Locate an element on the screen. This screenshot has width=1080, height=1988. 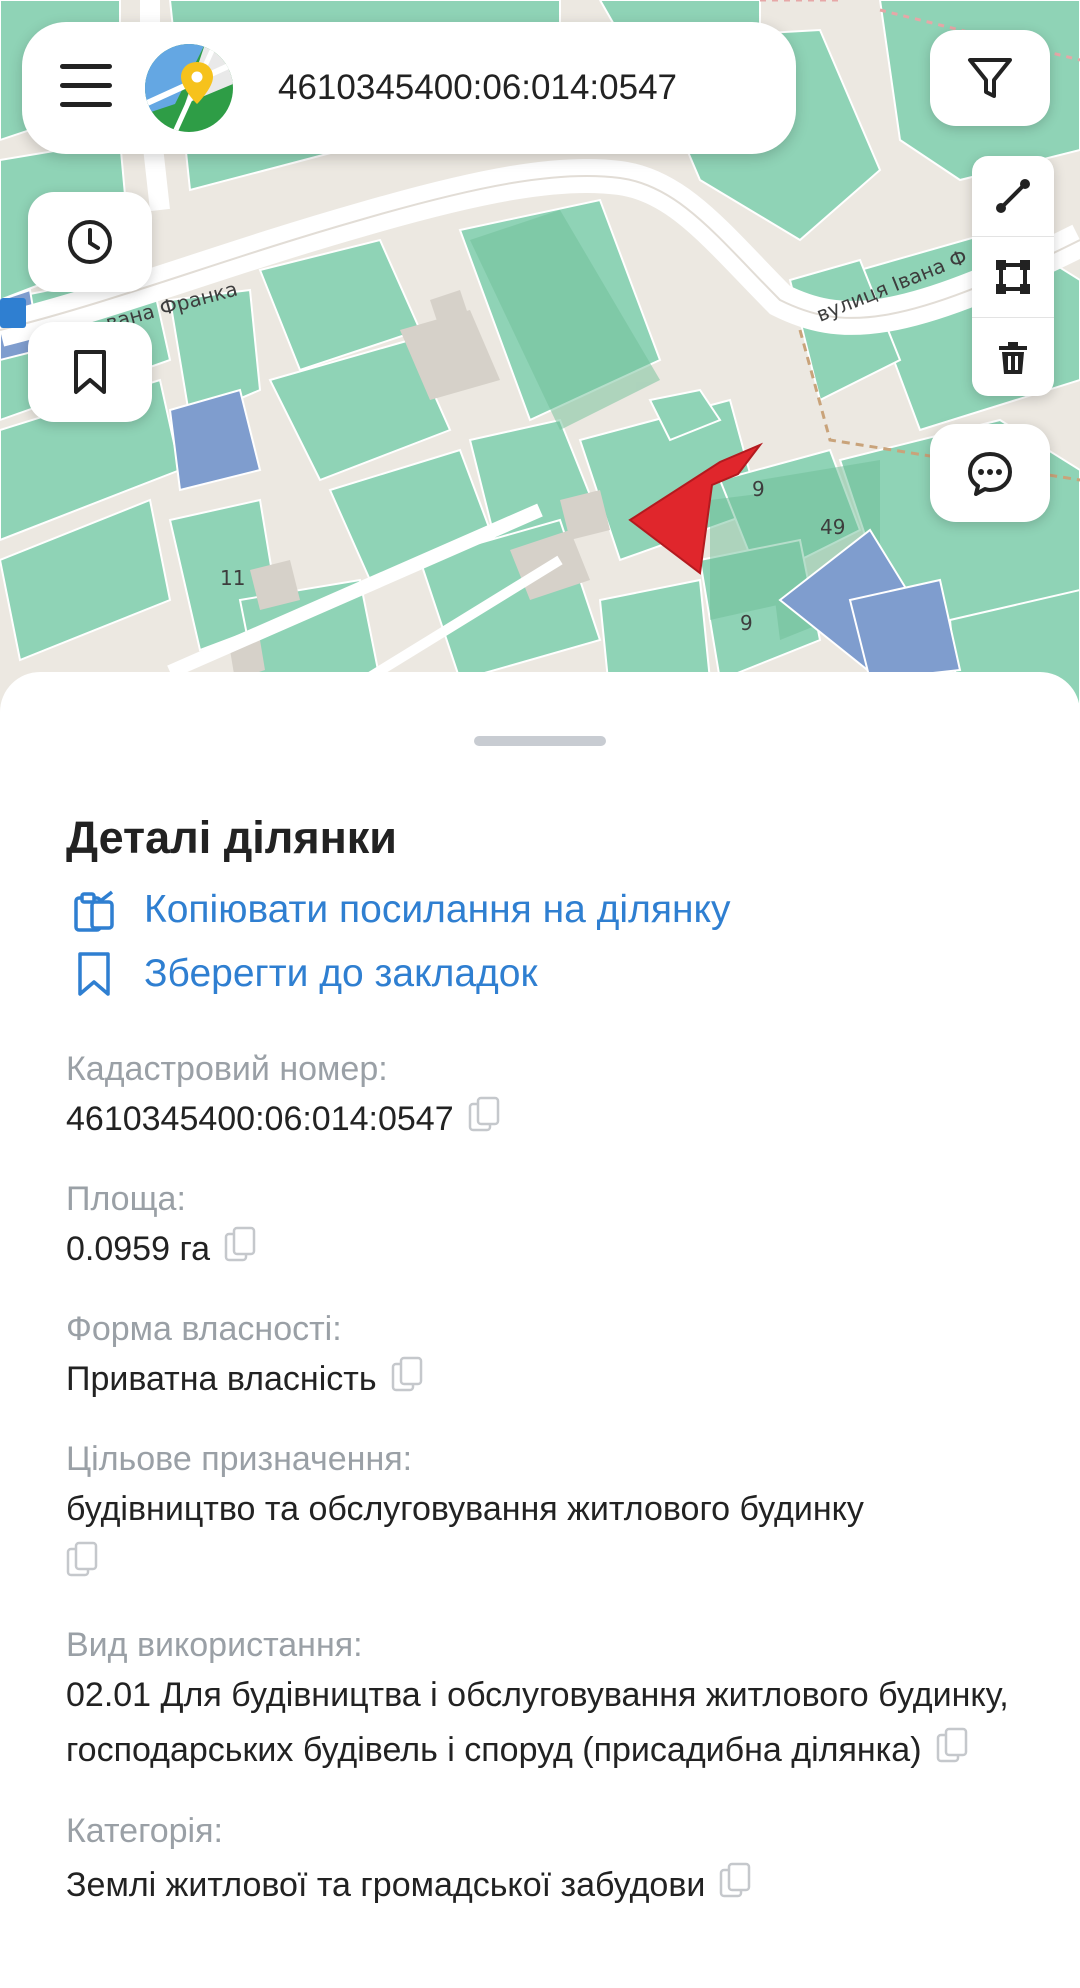
chat-button is located at coordinates (990, 473).